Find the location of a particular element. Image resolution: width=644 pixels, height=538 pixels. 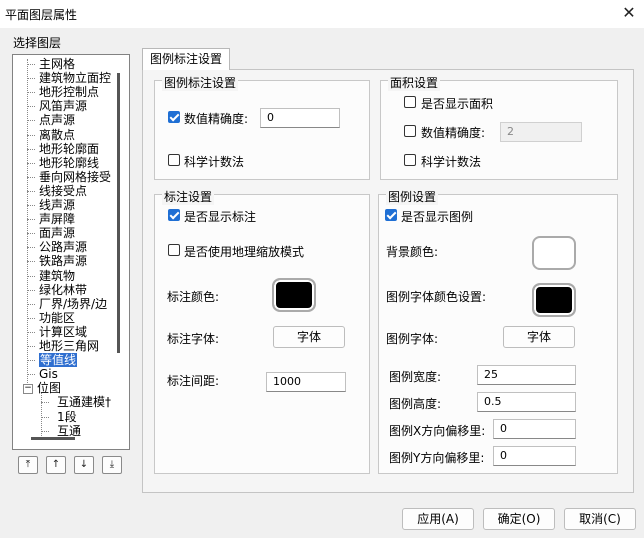

legend-height-input: 0.5 is located at coordinates (526, 402).